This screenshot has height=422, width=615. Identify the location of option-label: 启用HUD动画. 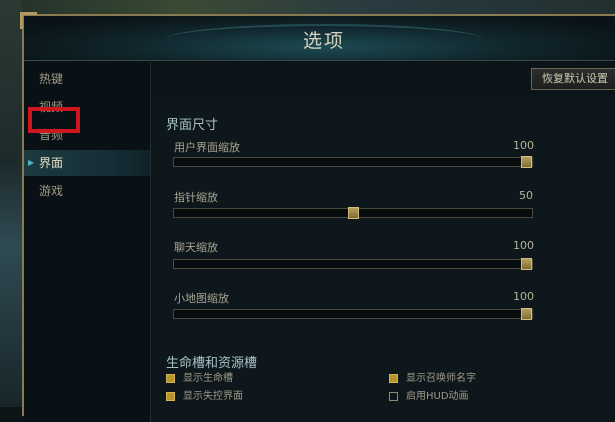
(437, 396).